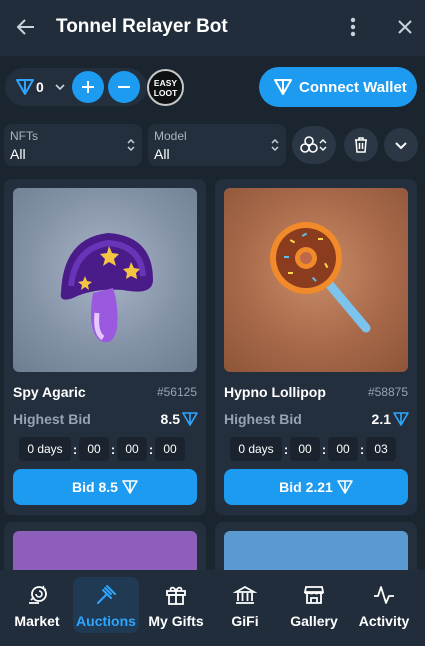 This screenshot has height=646, width=425. Describe the element at coordinates (384, 605) in the screenshot. I see `nav-item-activity: Activity` at that location.